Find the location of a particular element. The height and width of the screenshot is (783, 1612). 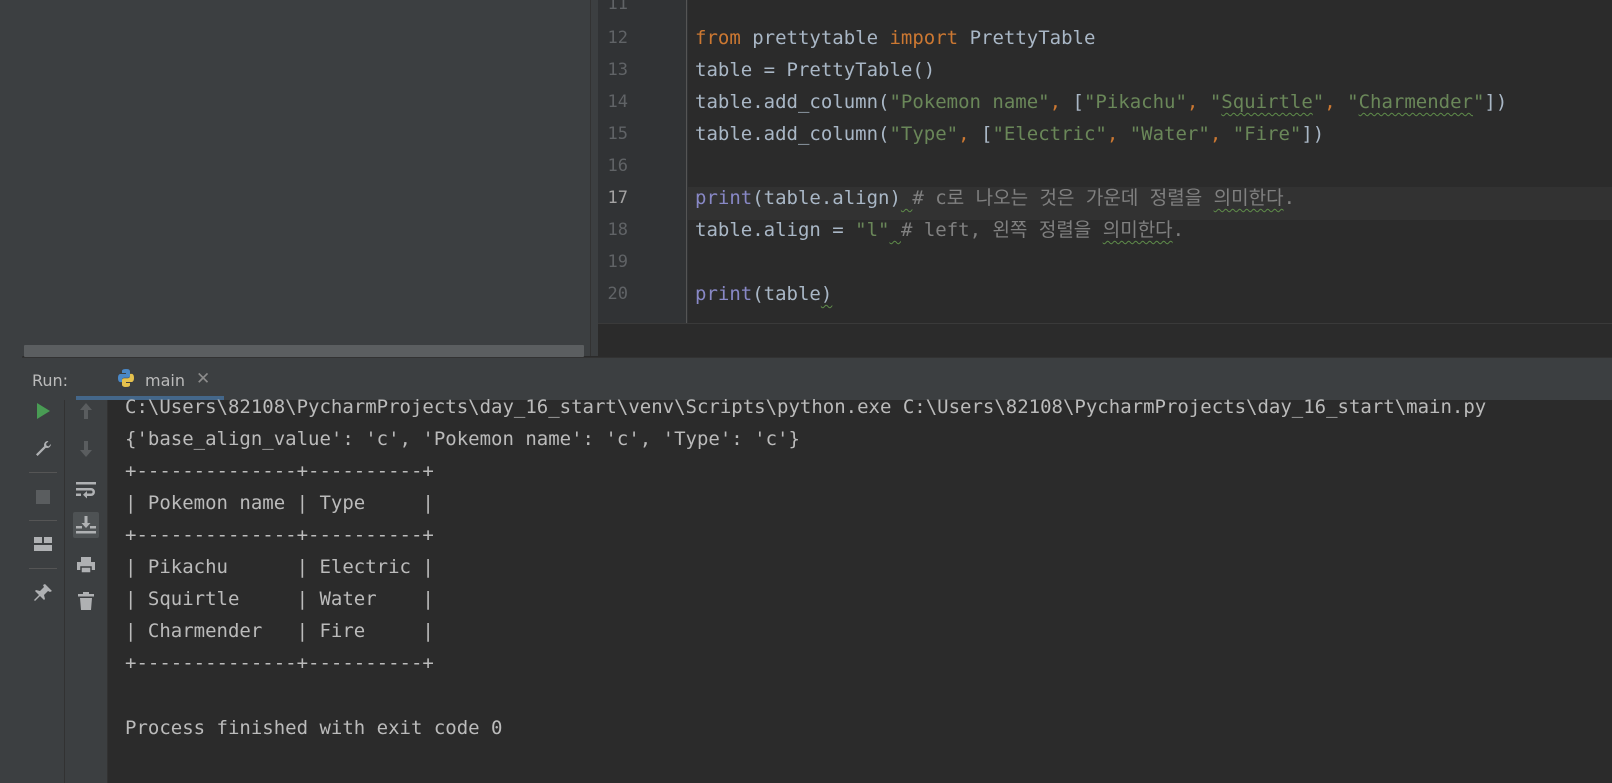

keyword: import is located at coordinates (924, 38).